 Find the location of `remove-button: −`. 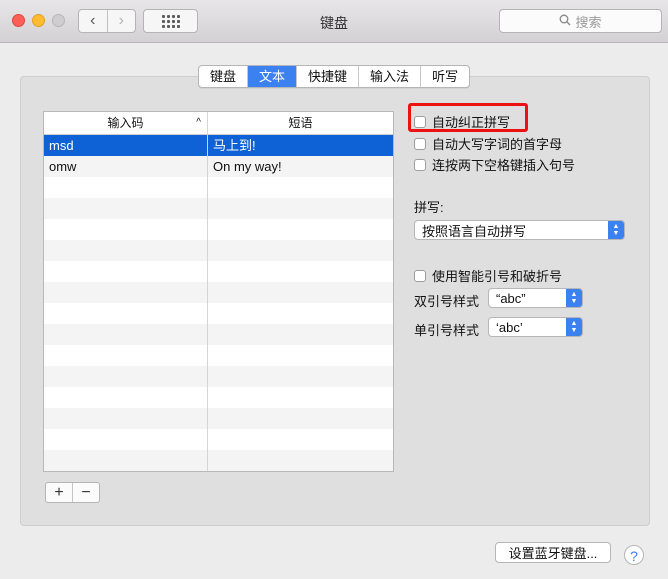

remove-button: − is located at coordinates (85, 492).